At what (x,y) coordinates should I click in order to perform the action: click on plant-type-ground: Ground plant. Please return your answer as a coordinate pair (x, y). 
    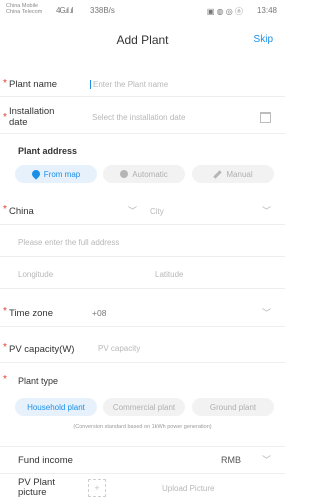
    Looking at the image, I should click on (233, 407).